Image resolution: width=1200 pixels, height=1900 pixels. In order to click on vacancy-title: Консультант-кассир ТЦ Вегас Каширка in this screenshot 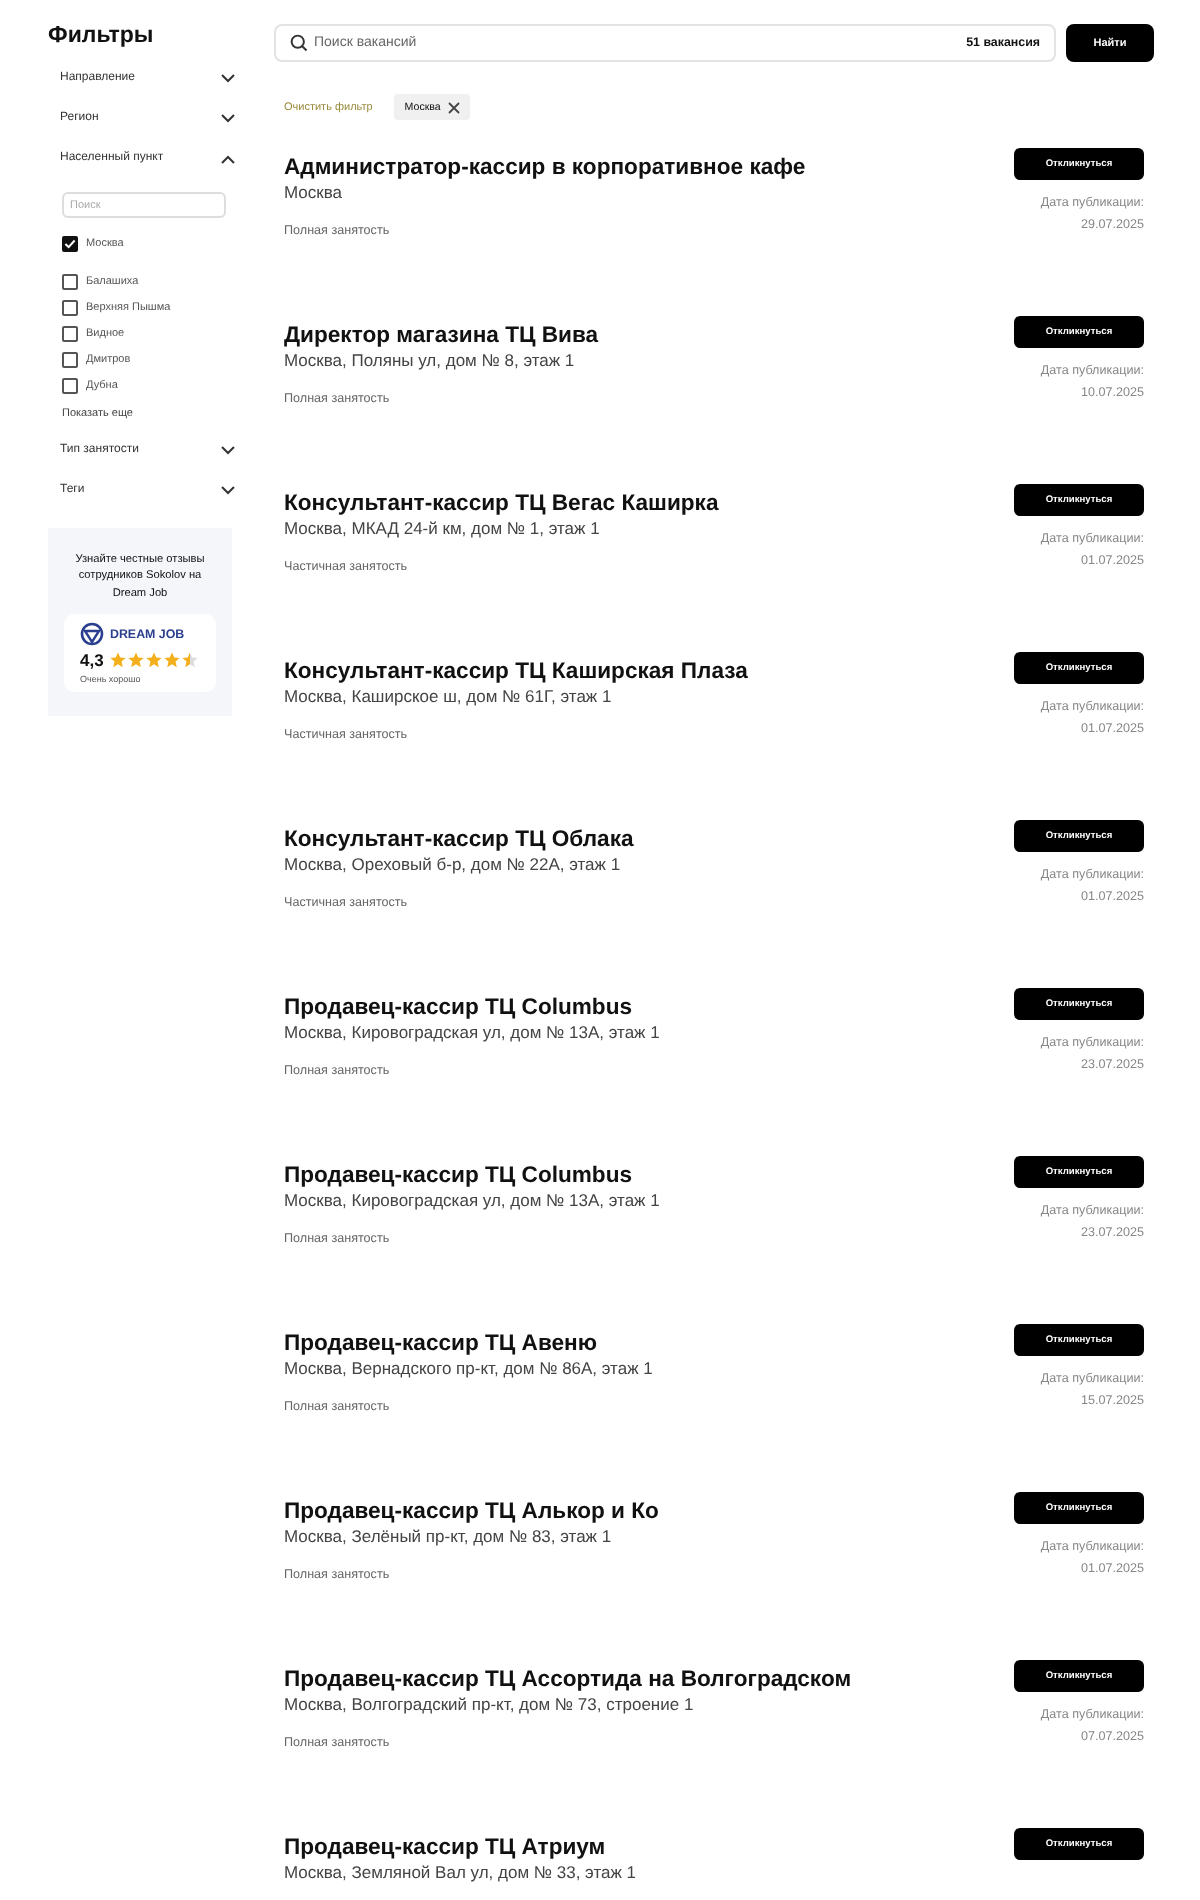, I will do `click(501, 504)`.